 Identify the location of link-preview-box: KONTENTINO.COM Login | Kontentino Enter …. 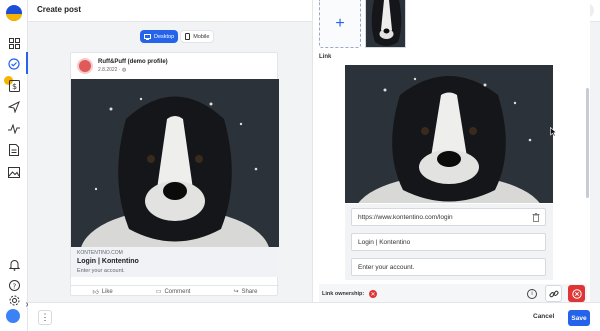
(175, 262).